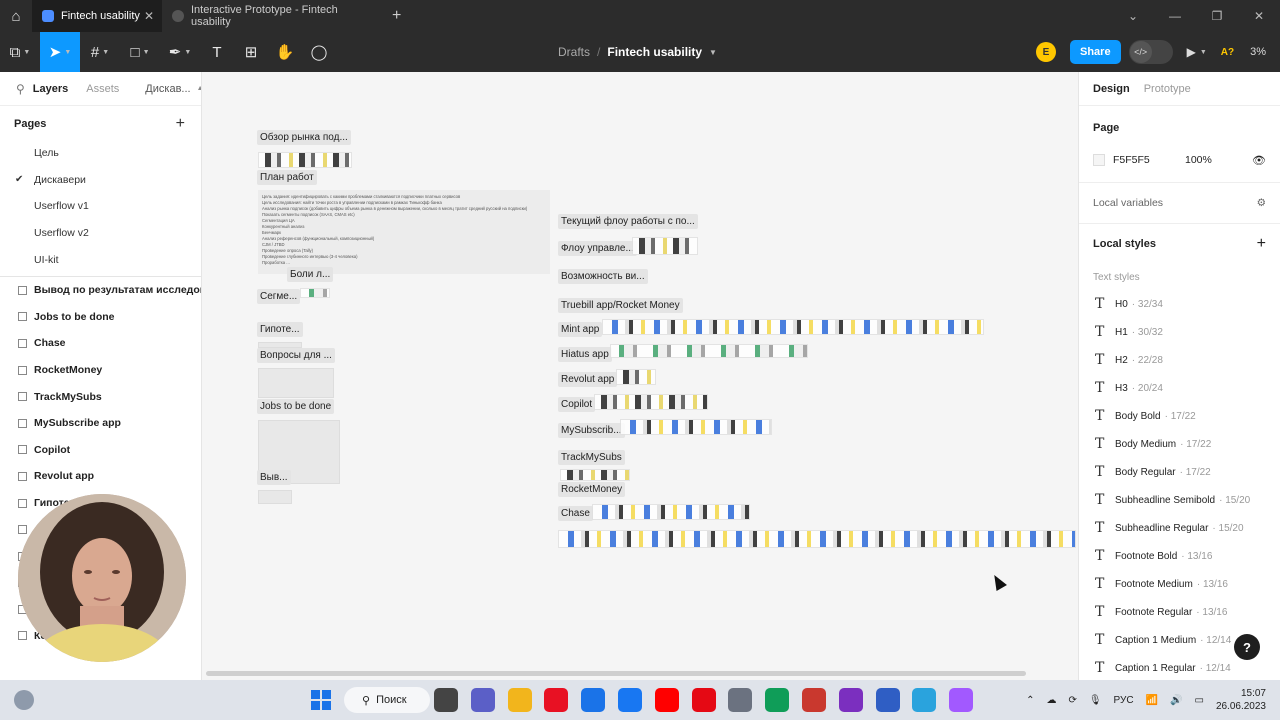  What do you see at coordinates (140, 52) in the screenshot?
I see `shape-tool-icon: □ ▼` at bounding box center [140, 52].